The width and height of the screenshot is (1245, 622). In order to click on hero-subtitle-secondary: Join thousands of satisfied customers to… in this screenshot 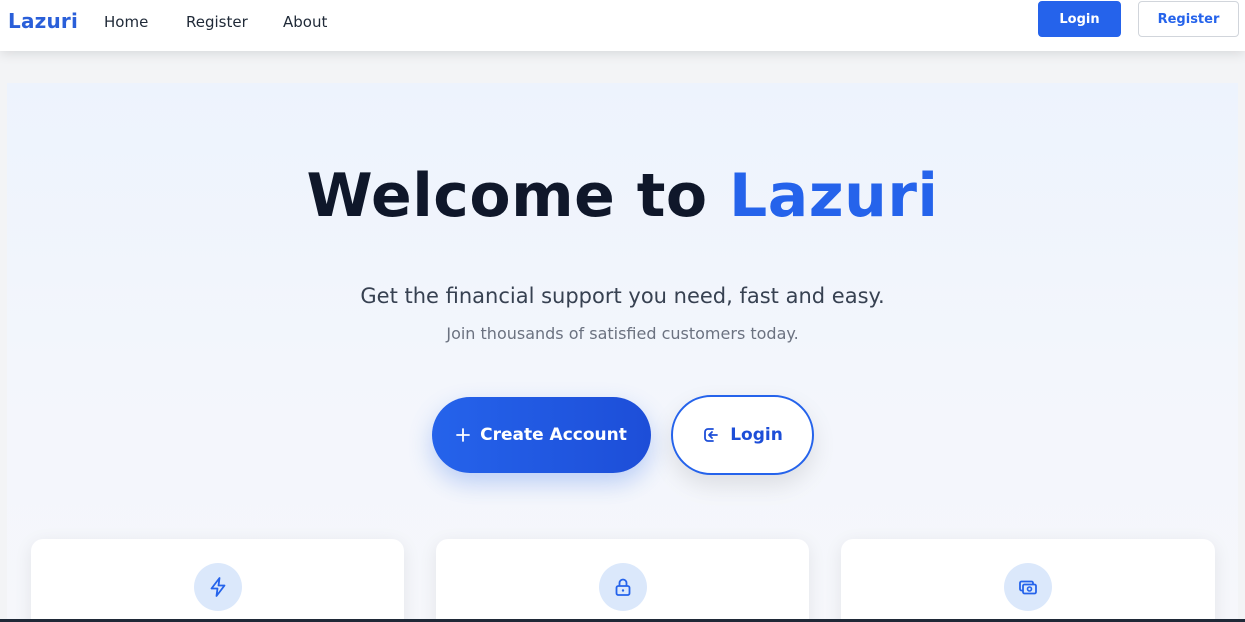, I will do `click(622, 333)`.